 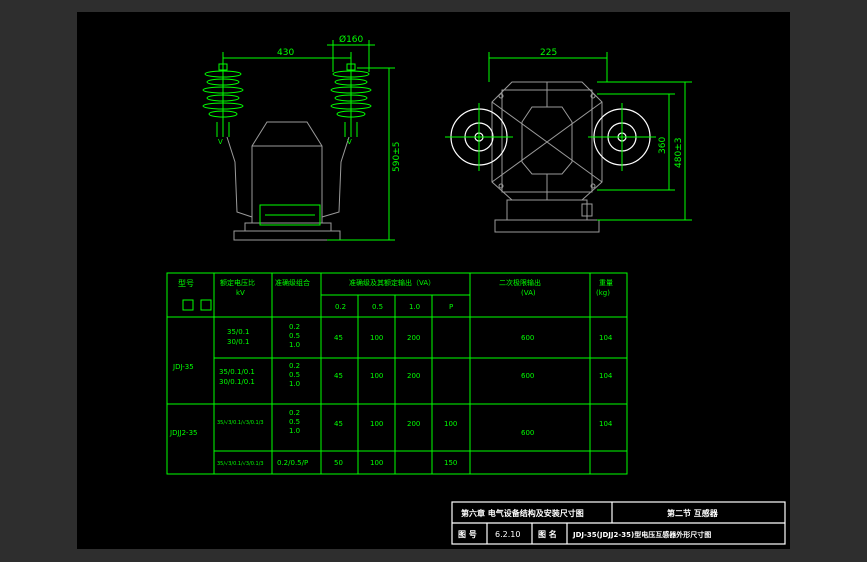 I want to click on dim-height: 590±5, so click(x=397, y=157).